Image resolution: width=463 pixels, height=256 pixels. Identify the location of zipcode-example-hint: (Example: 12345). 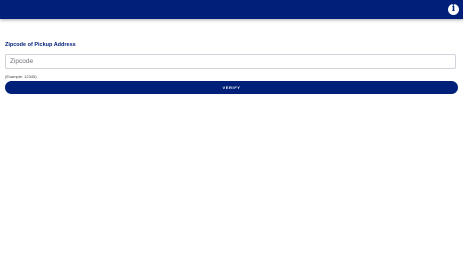
(21, 76).